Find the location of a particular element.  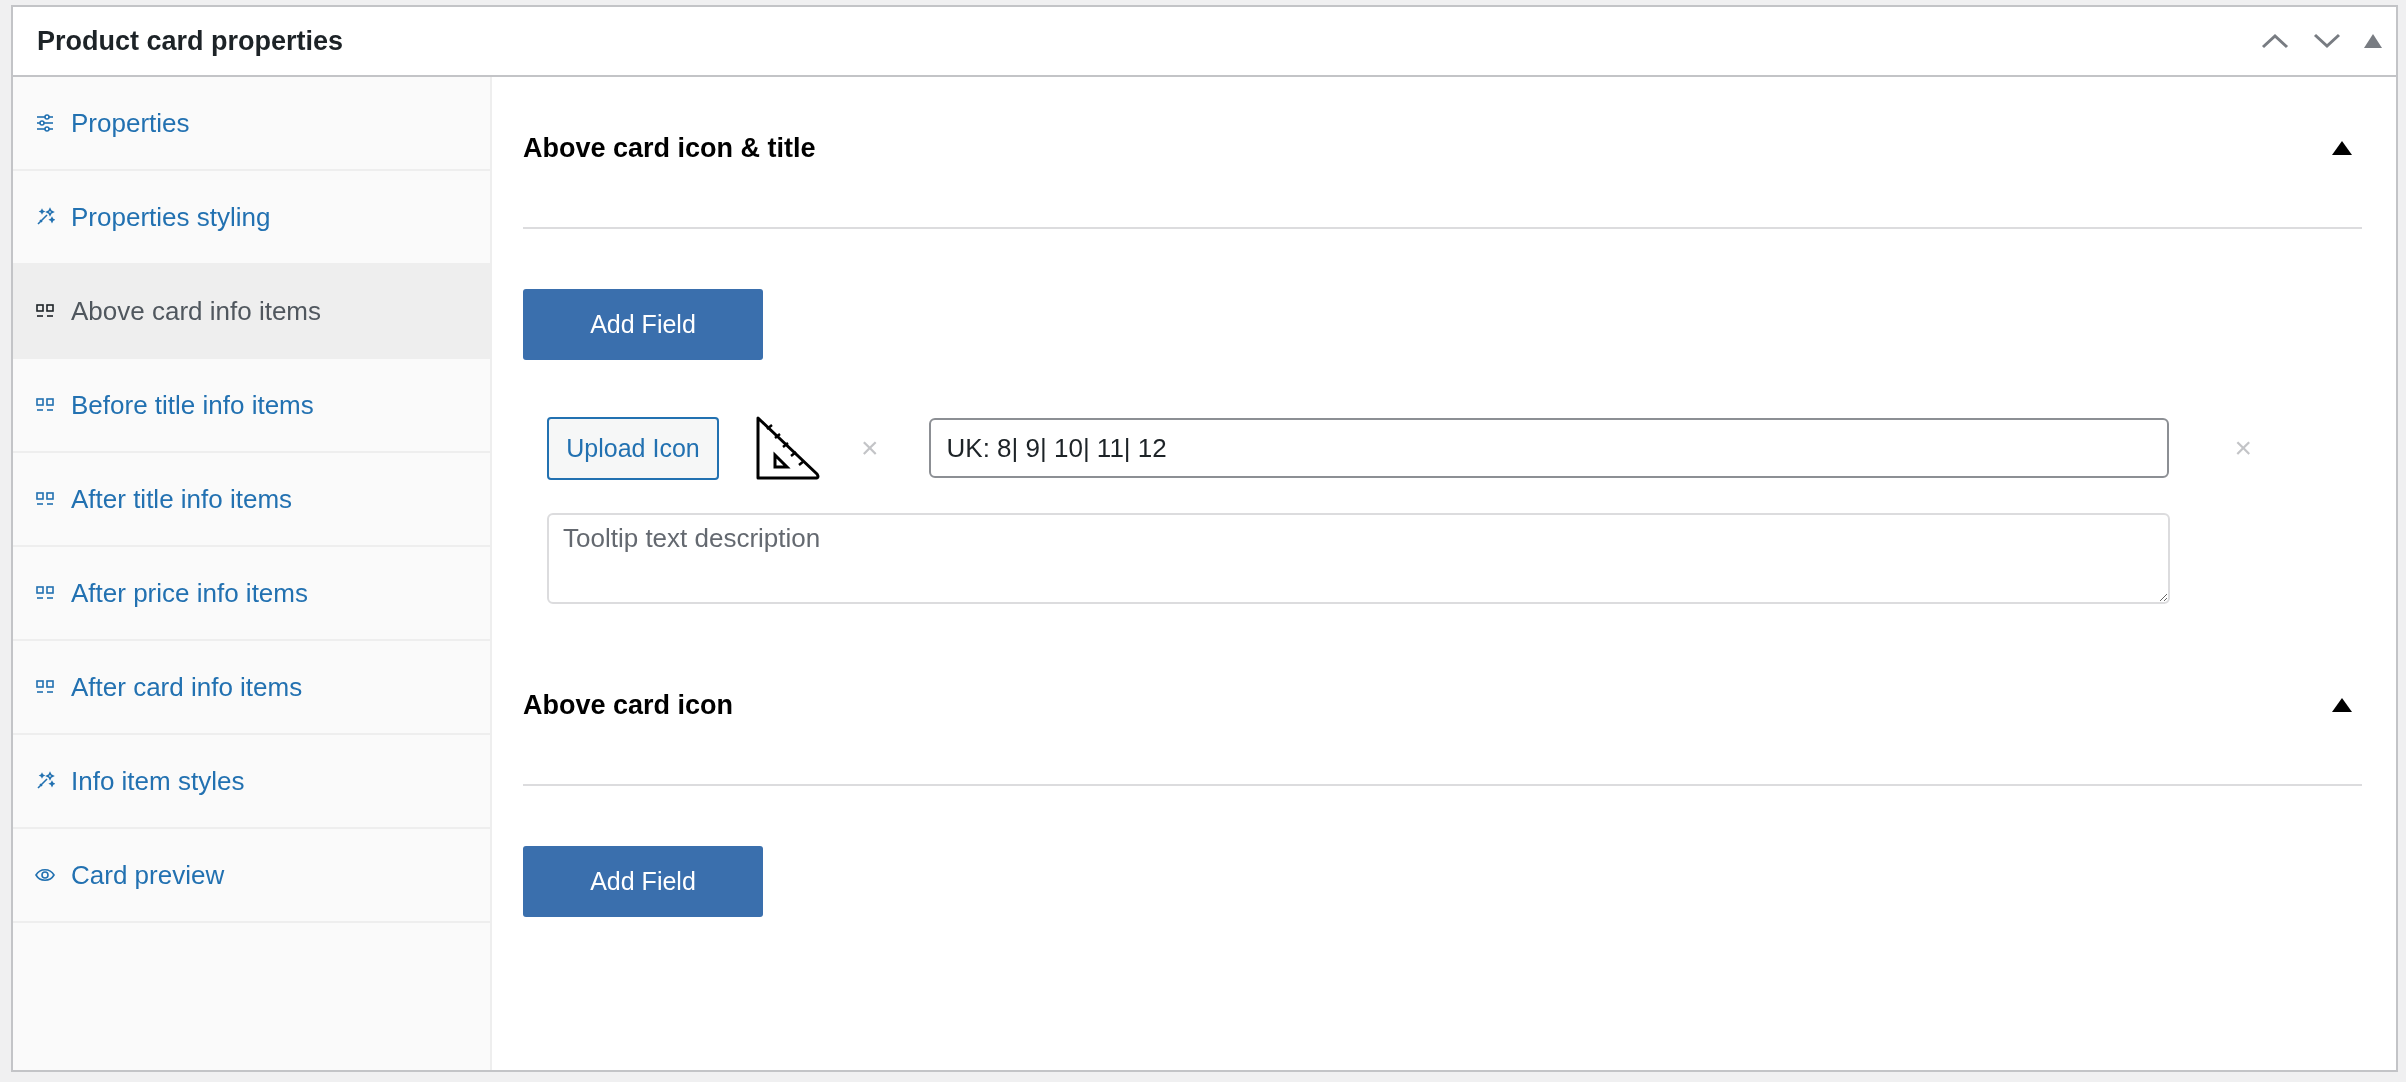

upload-icon-button: Upload Icon is located at coordinates (633, 448).